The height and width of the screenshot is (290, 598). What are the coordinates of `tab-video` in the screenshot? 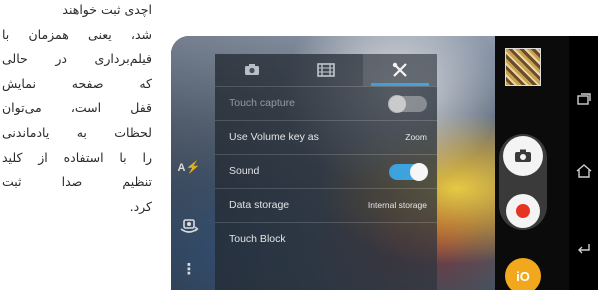 It's located at (326, 70).